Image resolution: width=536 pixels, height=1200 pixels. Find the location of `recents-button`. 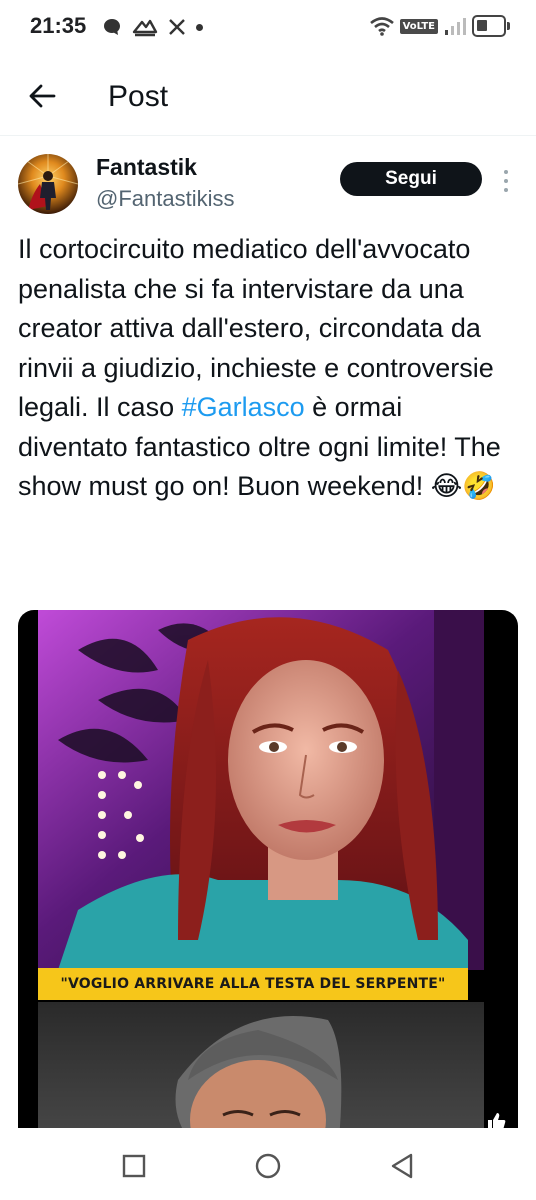

recents-button is located at coordinates (134, 1166).